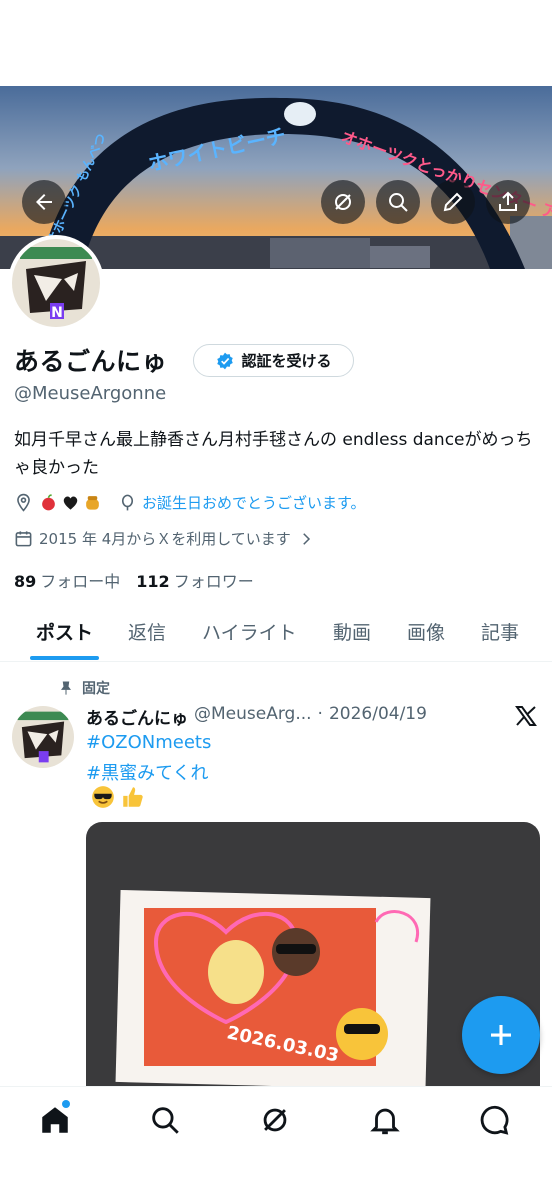 The image size is (552, 1200). I want to click on share-button, so click(508, 202).